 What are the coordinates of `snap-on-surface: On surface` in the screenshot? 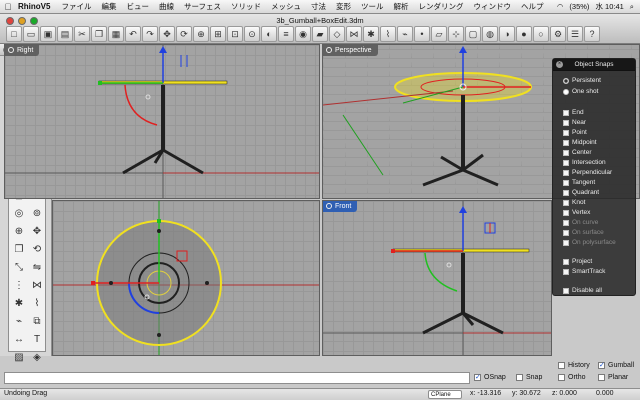 It's located at (583, 233).